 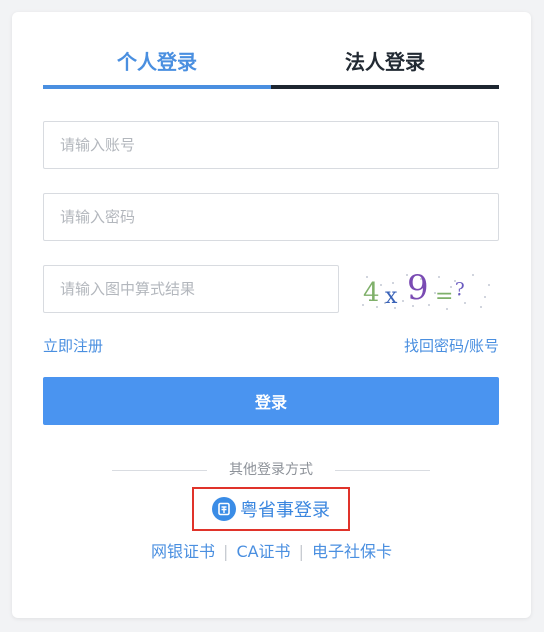 What do you see at coordinates (271, 401) in the screenshot?
I see `login-button: 登录` at bounding box center [271, 401].